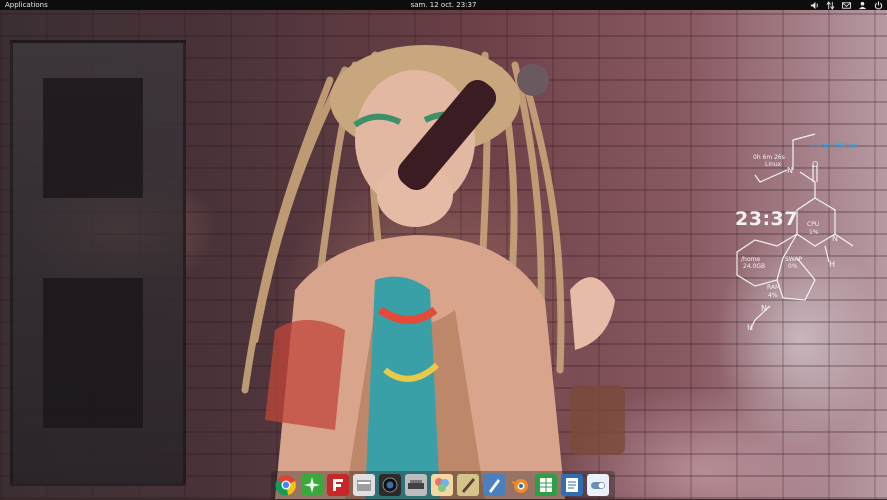  I want to click on files-icon, so click(364, 485).